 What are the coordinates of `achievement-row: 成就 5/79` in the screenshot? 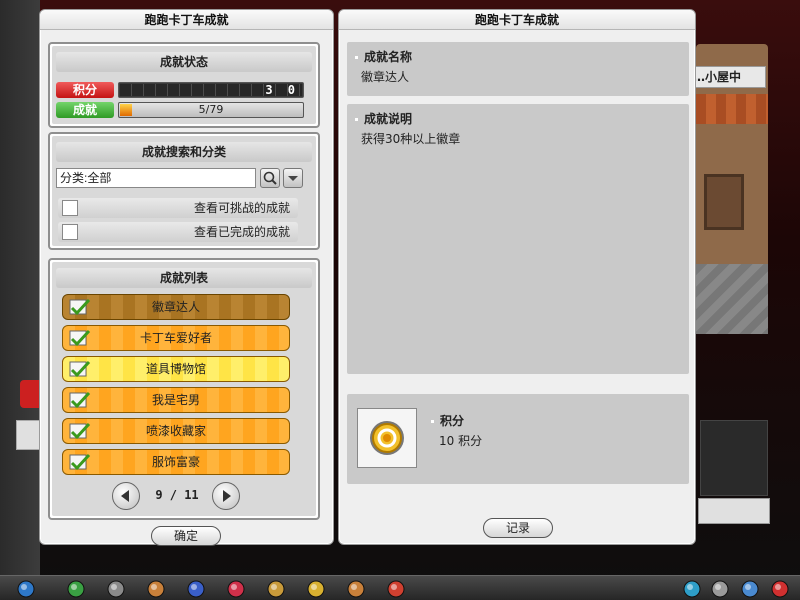 It's located at (183, 110).